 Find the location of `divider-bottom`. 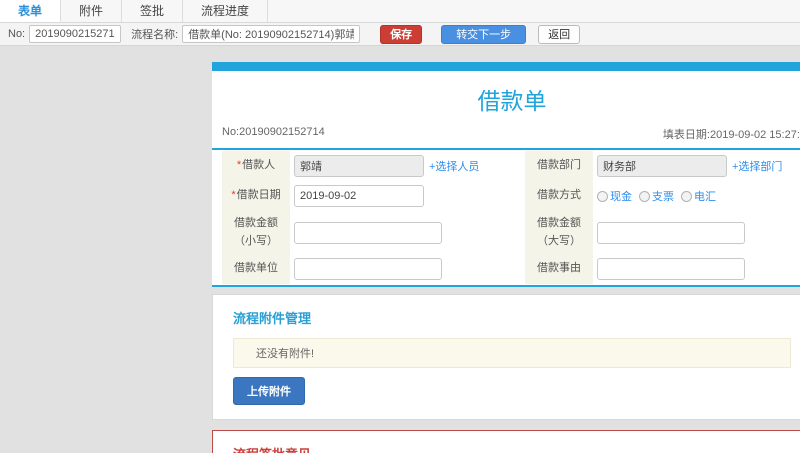

divider-bottom is located at coordinates (506, 286).